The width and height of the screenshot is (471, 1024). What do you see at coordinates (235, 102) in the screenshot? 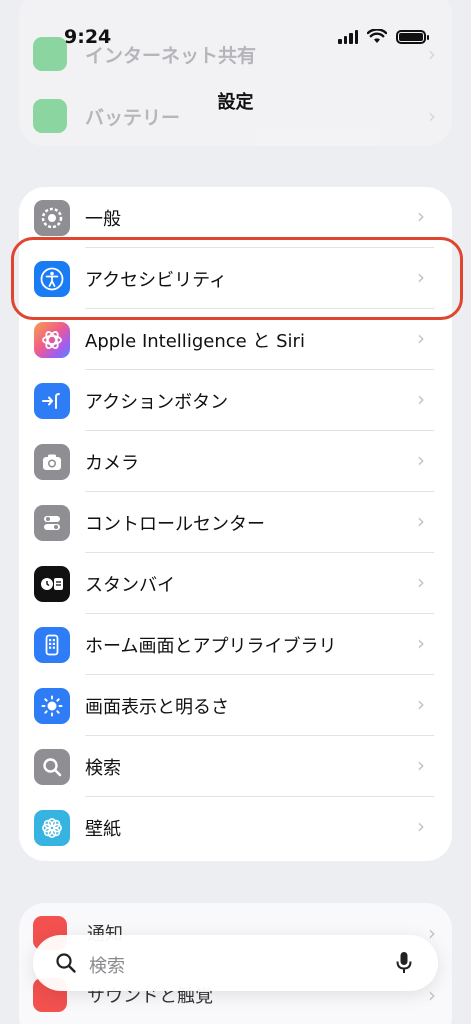
I see `page-title: 設定` at bounding box center [235, 102].